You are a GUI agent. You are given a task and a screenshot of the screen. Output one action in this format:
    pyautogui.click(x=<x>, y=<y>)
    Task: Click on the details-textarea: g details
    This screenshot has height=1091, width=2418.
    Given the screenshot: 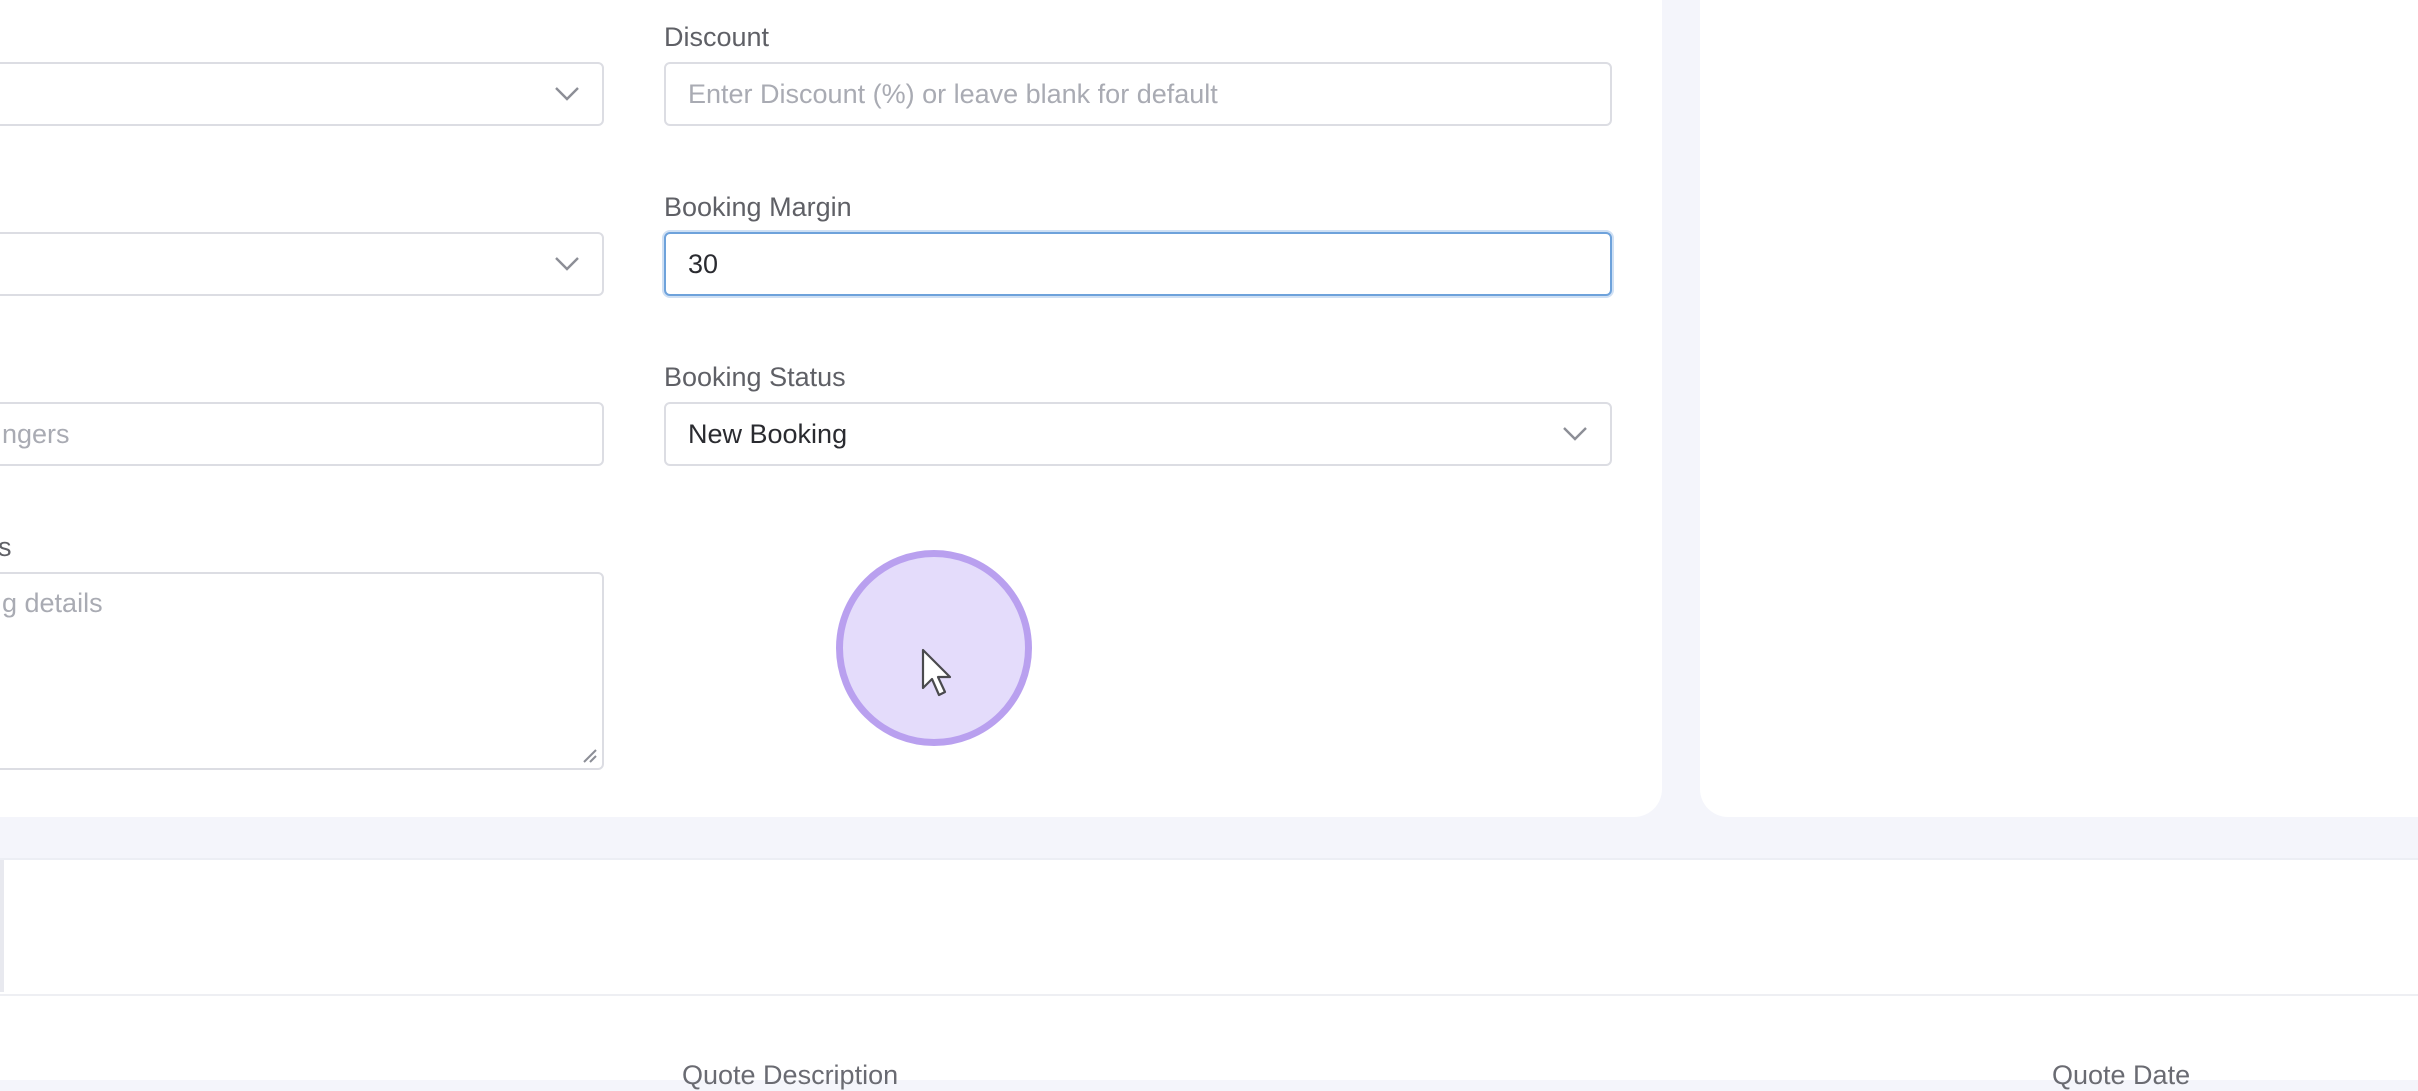 What is the action you would take?
    pyautogui.click(x=302, y=671)
    